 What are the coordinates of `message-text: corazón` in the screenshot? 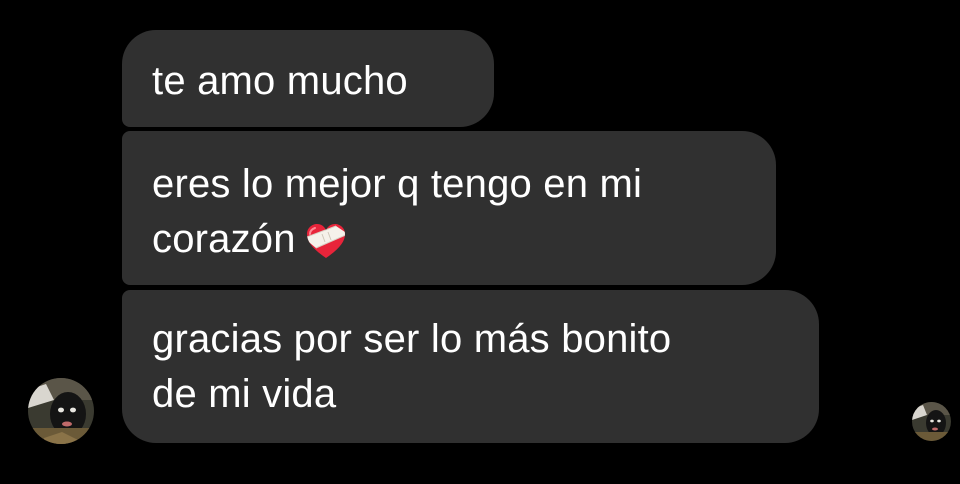 It's located at (224, 239).